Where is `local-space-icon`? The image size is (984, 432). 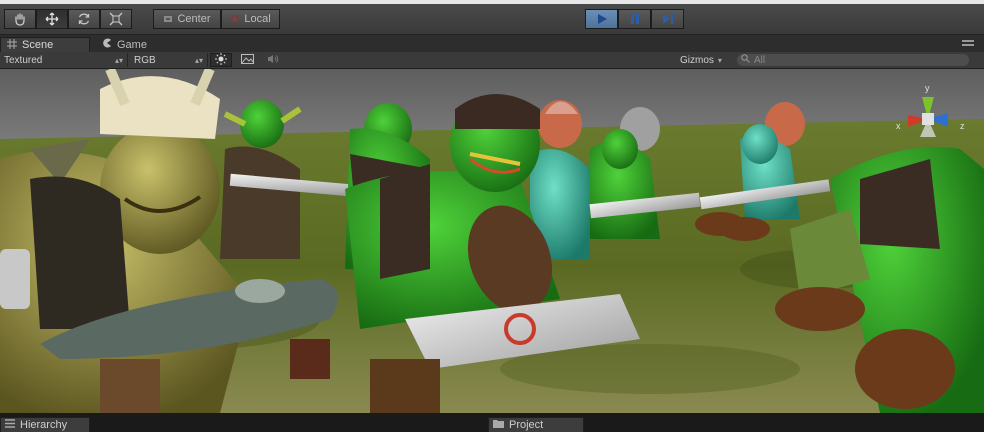 local-space-icon is located at coordinates (235, 19).